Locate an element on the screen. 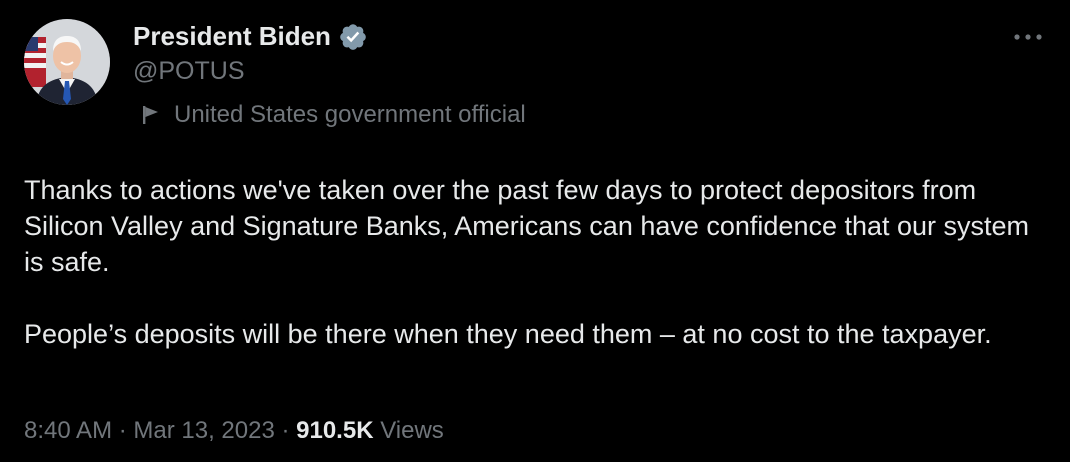  author-handle: @POTUS is located at coordinates (189, 71).